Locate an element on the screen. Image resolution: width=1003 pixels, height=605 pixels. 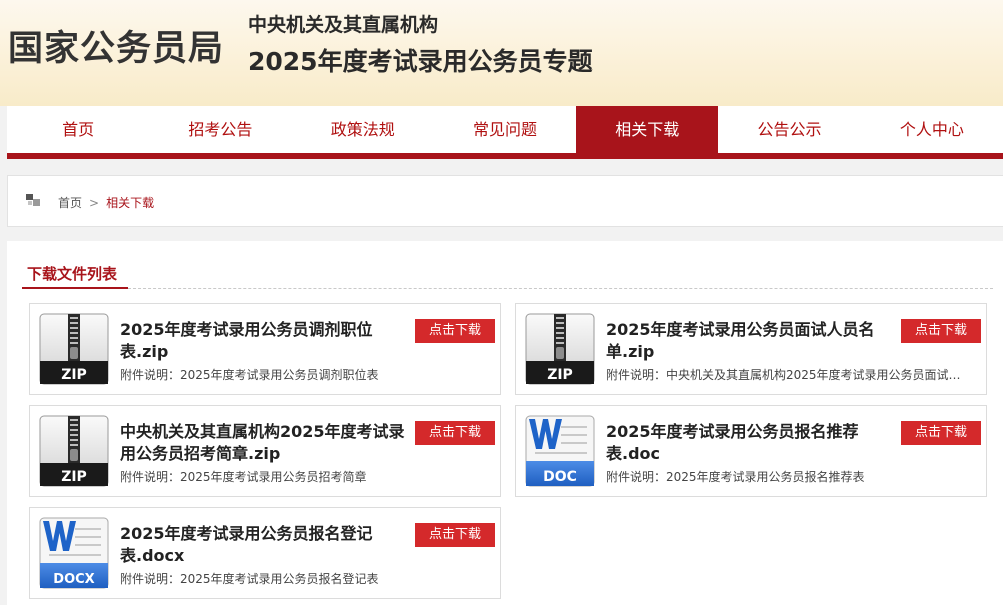
breadcrumb: 首页 > 相关下载 is located at coordinates (106, 202).